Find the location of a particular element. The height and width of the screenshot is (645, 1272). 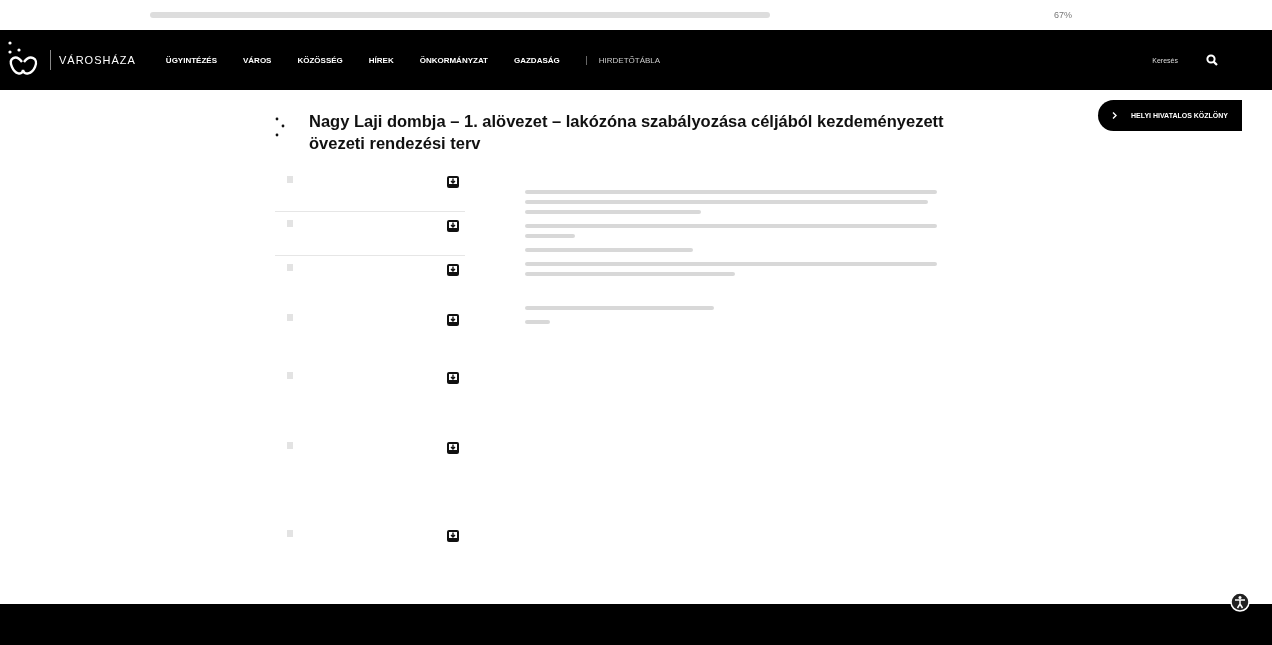

nav-link: VÁROS is located at coordinates (257, 60).